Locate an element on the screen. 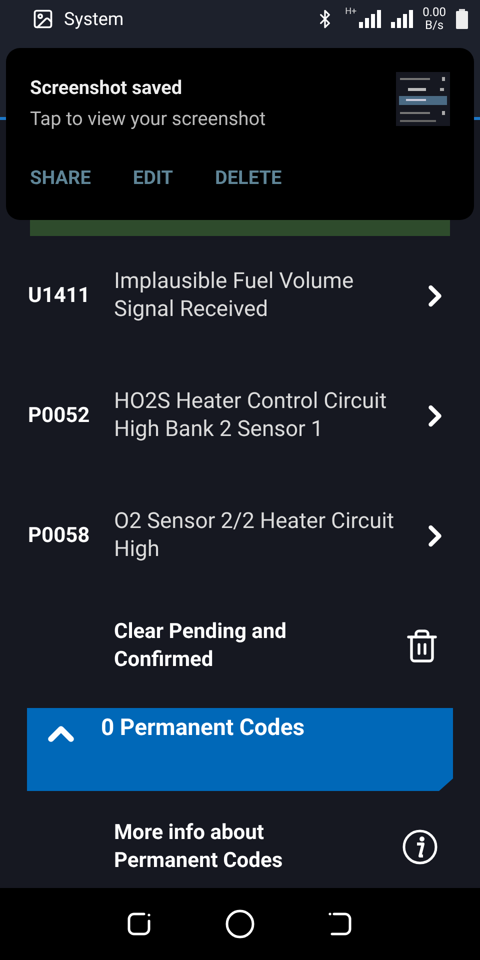  network-type: H+ is located at coordinates (351, 12).